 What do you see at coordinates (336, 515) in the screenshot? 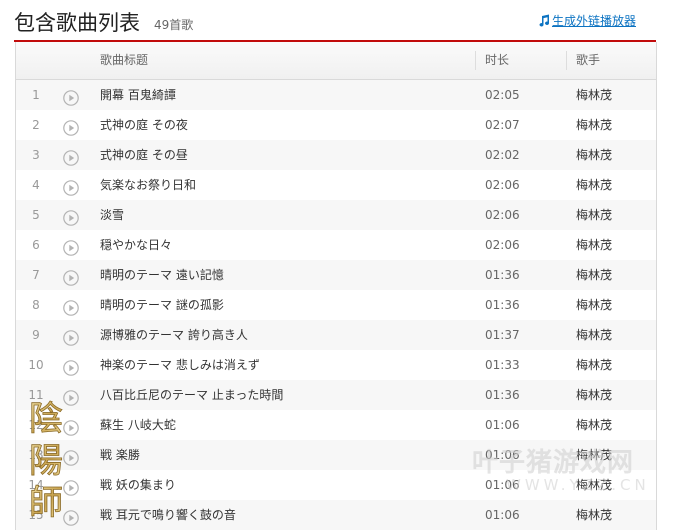
I see `table-row: 15 戦 耳元で鳴り響く鼓の音 01:06 梅林茂` at bounding box center [336, 515].